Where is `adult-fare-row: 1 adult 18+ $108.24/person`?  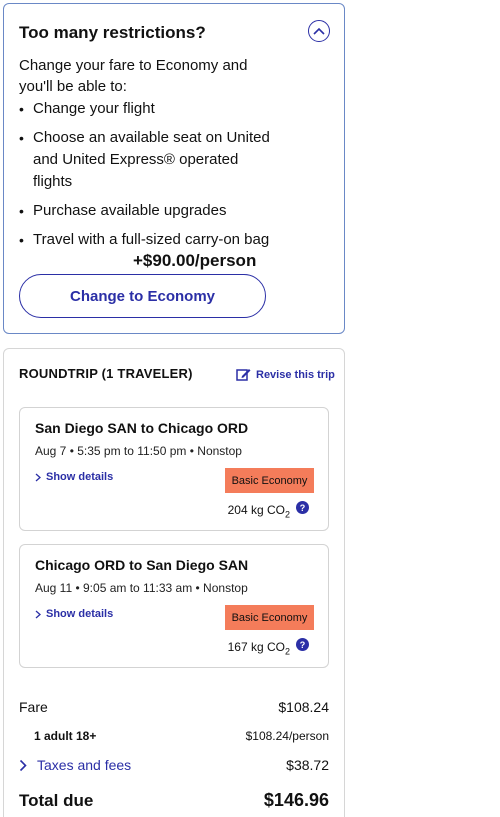 adult-fare-row: 1 adult 18+ $108.24/person is located at coordinates (174, 736).